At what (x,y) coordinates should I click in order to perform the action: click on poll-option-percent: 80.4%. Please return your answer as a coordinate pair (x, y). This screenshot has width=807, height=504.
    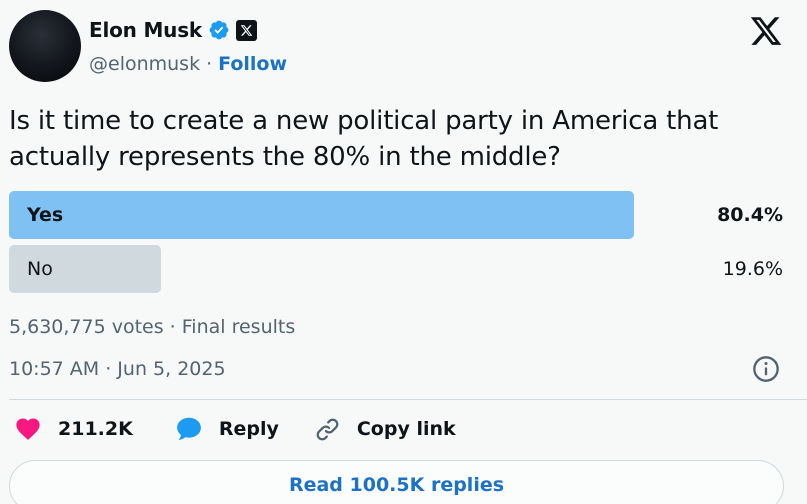
    Looking at the image, I should click on (750, 215).